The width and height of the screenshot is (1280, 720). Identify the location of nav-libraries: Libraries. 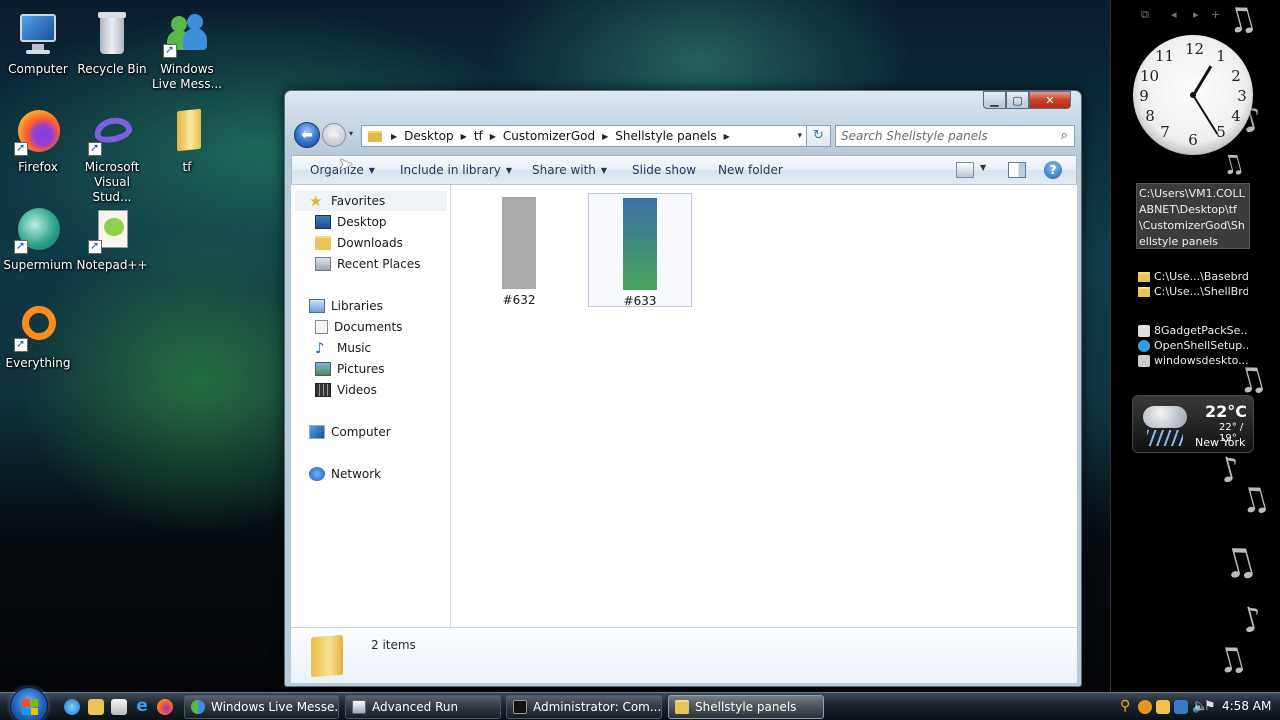
(374, 306).